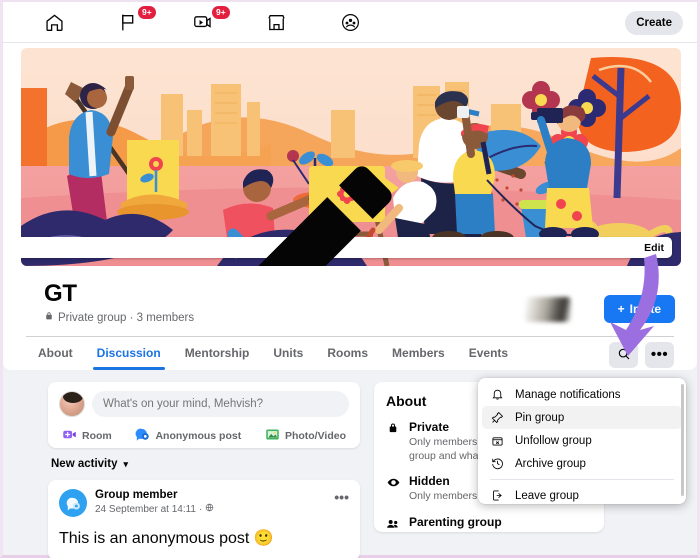 Image resolution: width=700 pixels, height=558 pixels. I want to click on leave-icon, so click(497, 495).